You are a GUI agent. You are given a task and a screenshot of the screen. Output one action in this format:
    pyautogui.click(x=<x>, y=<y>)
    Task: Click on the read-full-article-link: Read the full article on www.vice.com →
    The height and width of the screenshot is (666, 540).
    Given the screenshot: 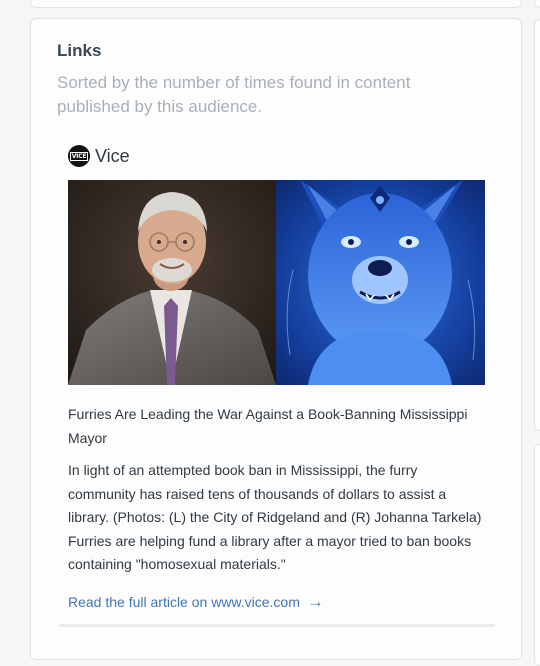 What is the action you would take?
    pyautogui.click(x=196, y=602)
    